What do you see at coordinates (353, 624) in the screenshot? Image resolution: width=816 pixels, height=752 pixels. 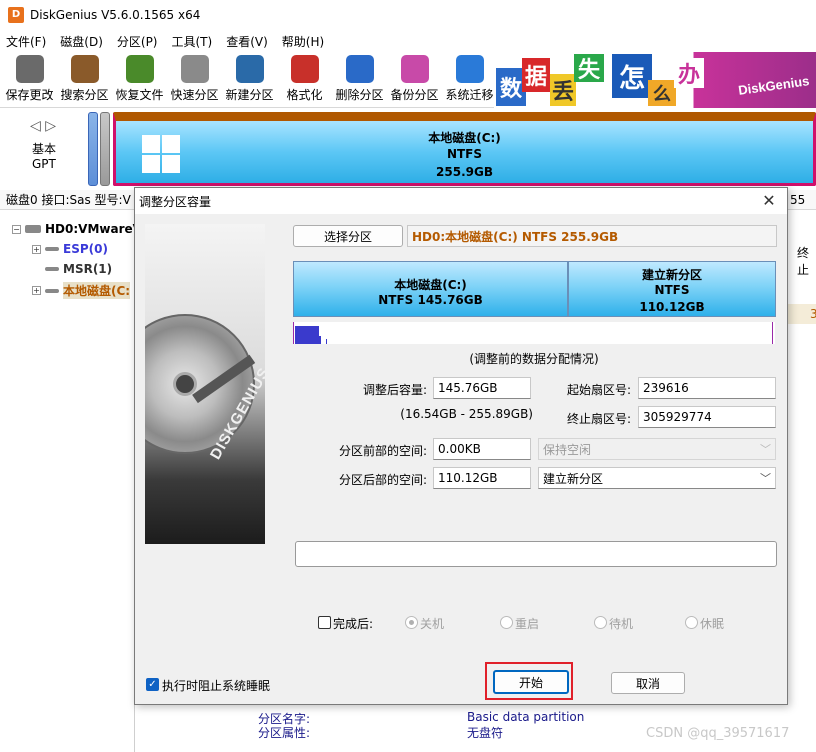 I see `after-complete-label: 完成后:` at bounding box center [353, 624].